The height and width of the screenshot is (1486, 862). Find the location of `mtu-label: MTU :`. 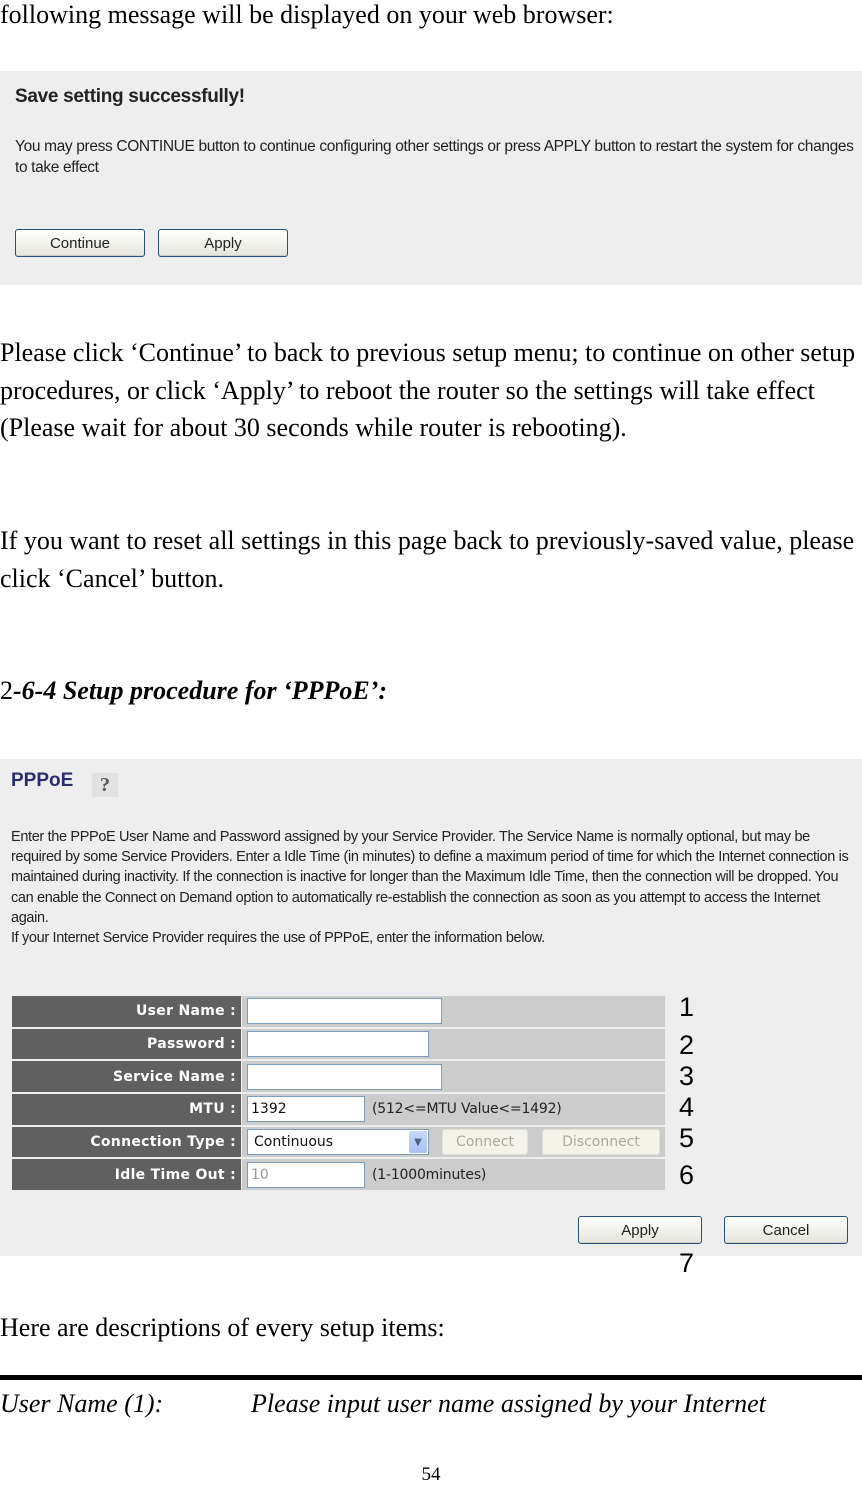

mtu-label: MTU : is located at coordinates (126, 1110).